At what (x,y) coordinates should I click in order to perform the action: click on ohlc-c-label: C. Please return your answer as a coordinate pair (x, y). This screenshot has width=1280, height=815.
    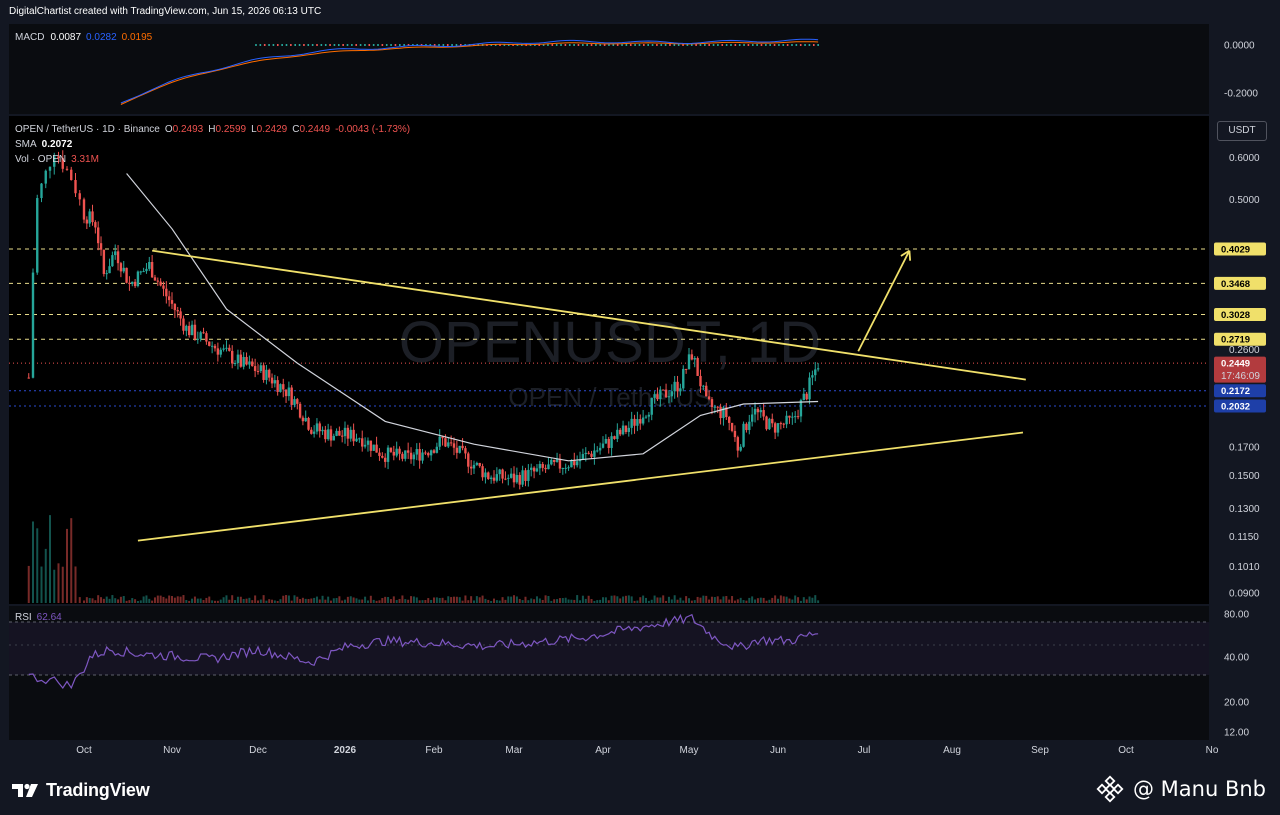
    Looking at the image, I should click on (295, 129).